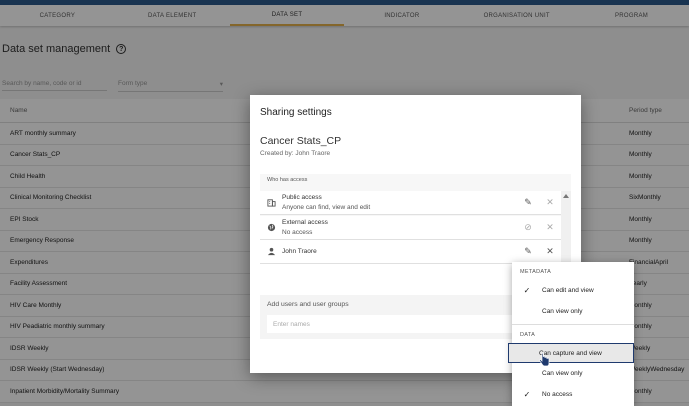 This screenshot has width=689, height=406. Describe the element at coordinates (296, 112) in the screenshot. I see `dialog-title: Sharing settings` at that location.